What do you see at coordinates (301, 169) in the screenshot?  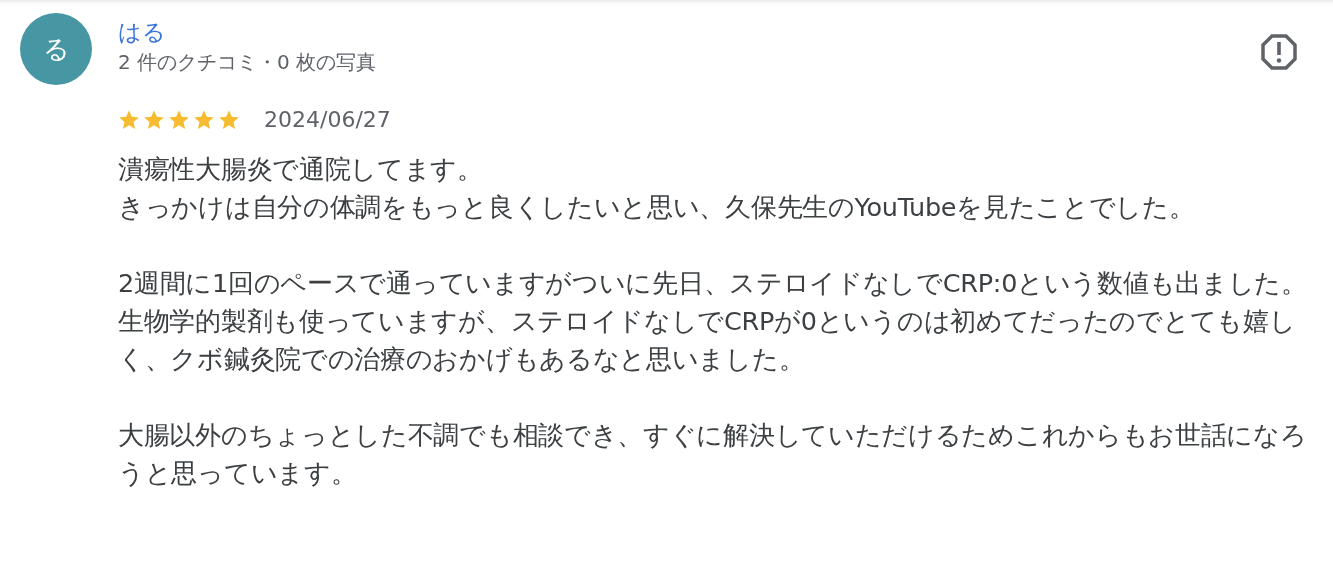 I see `review-text: 潰瘍性大腸炎で通院してます。` at bounding box center [301, 169].